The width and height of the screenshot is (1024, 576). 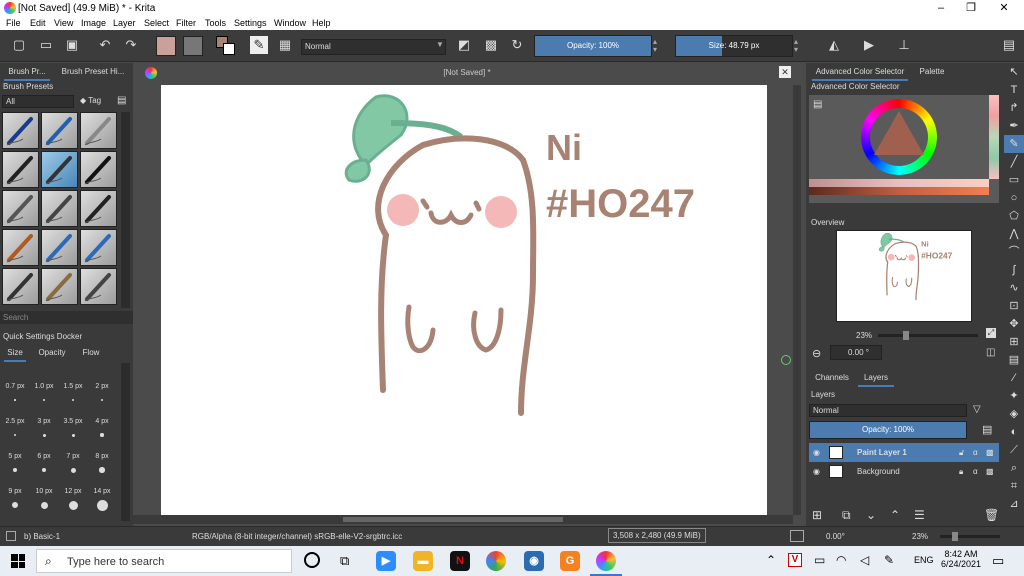 I want to click on text-tool-icon: T, so click(x=1014, y=90).